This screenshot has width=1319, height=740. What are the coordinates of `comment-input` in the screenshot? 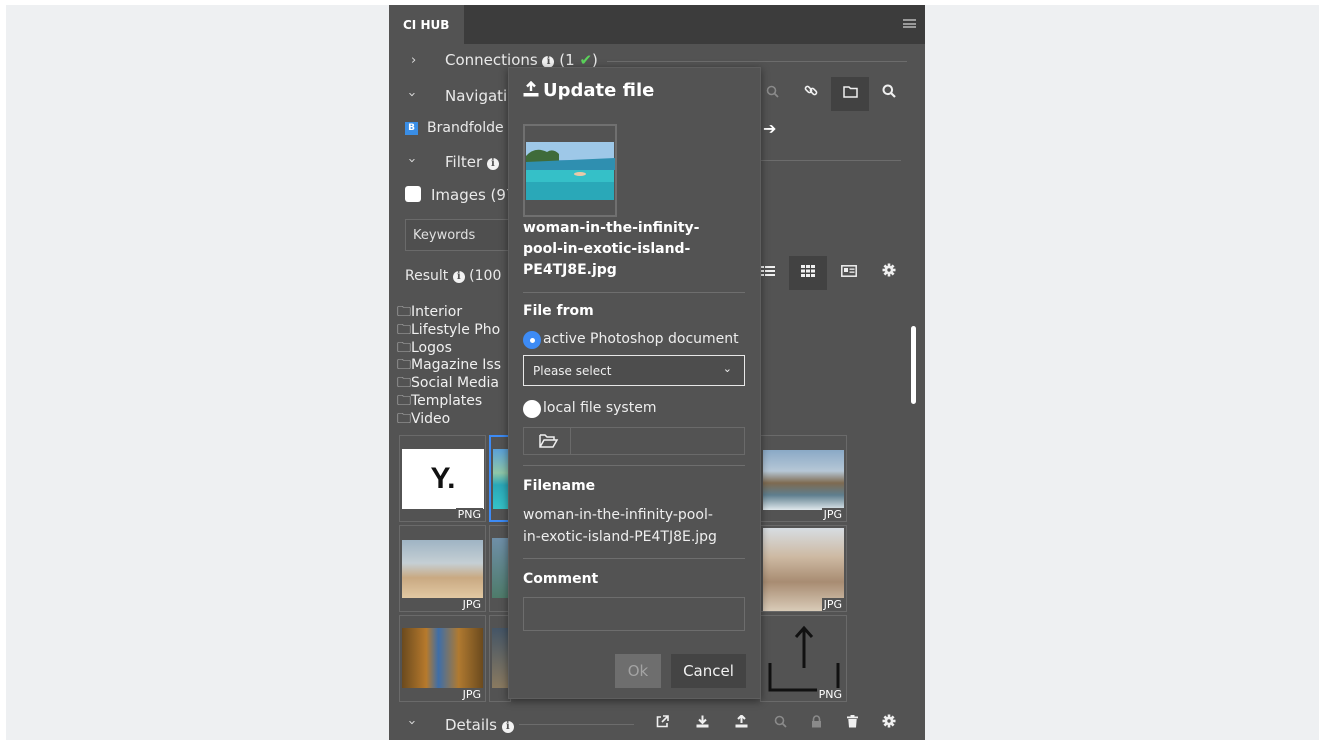 It's located at (634, 614).